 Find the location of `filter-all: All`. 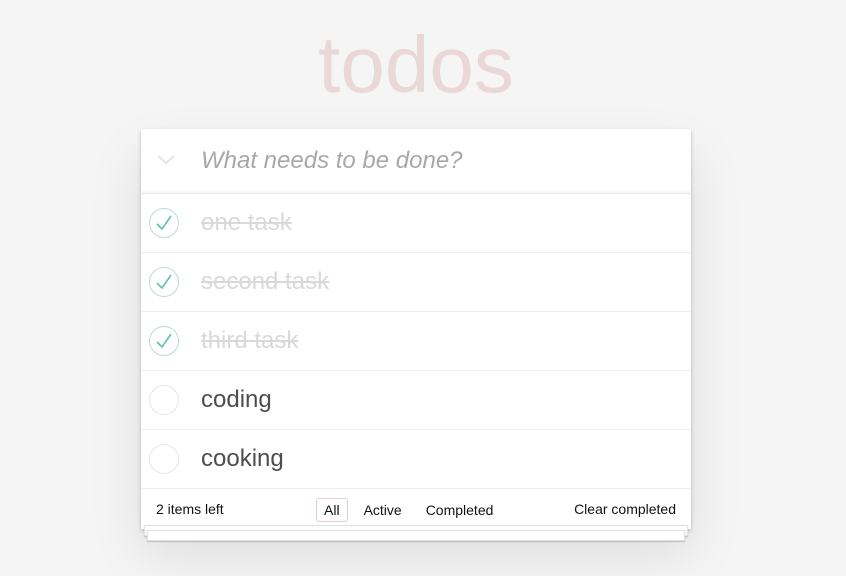

filter-all: All is located at coordinates (332, 510).